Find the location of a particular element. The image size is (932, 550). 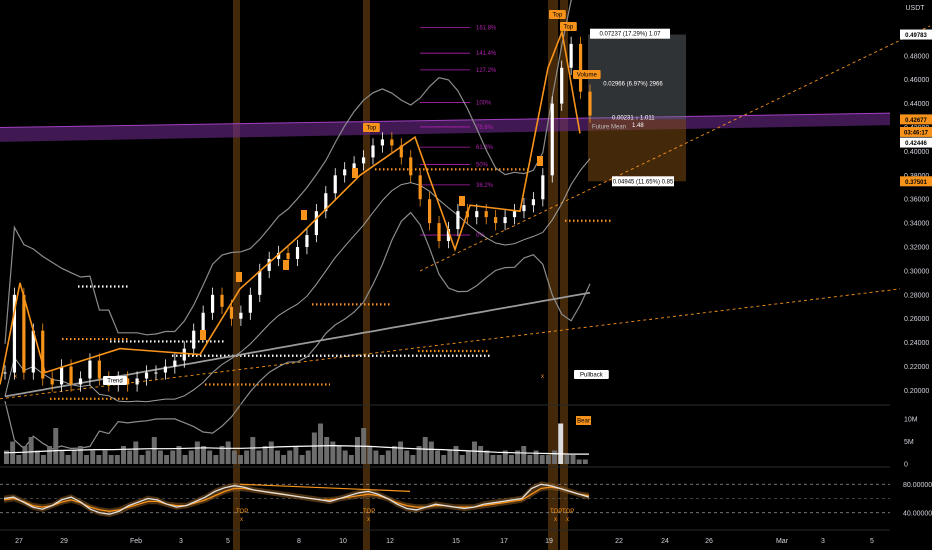

price-badge: 0.49783 is located at coordinates (916, 34).